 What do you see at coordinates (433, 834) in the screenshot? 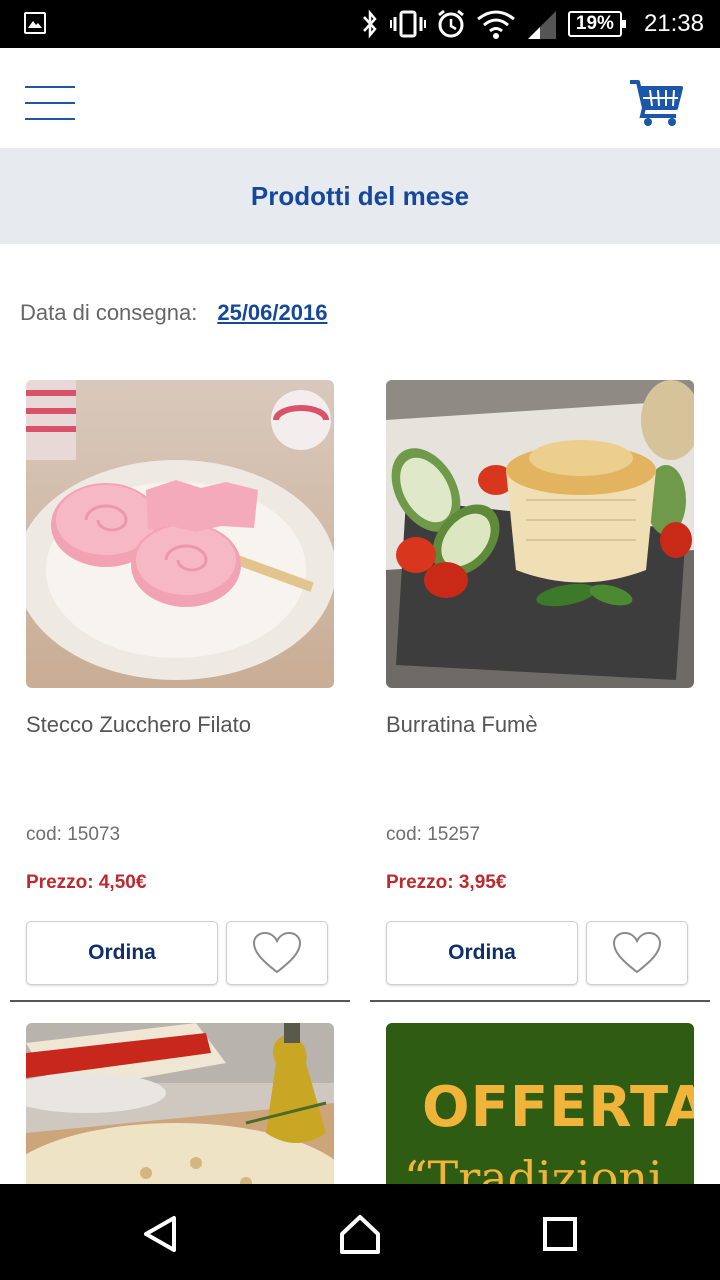
I see `product-code: cod: 15257` at bounding box center [433, 834].